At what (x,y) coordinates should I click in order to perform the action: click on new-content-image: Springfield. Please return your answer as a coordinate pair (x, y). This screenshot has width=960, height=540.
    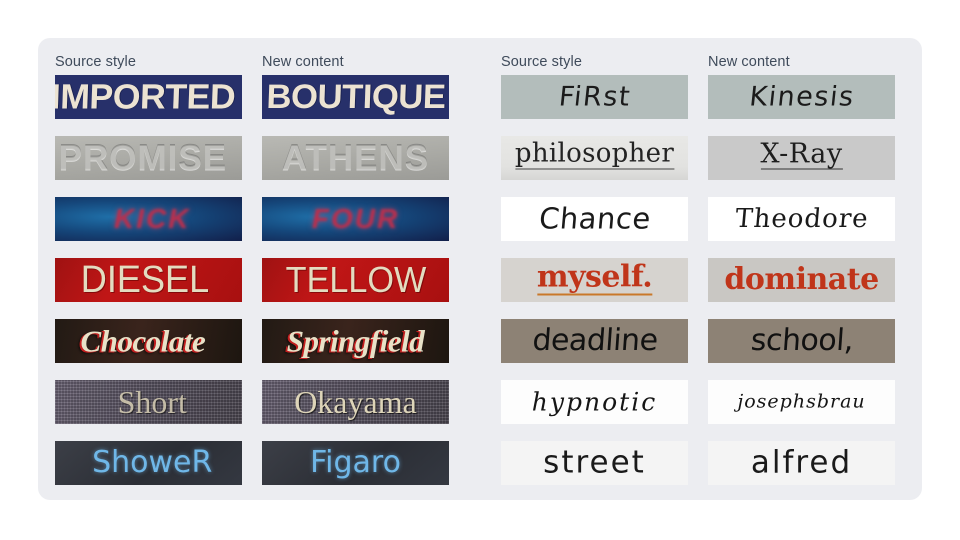
    Looking at the image, I should click on (355, 341).